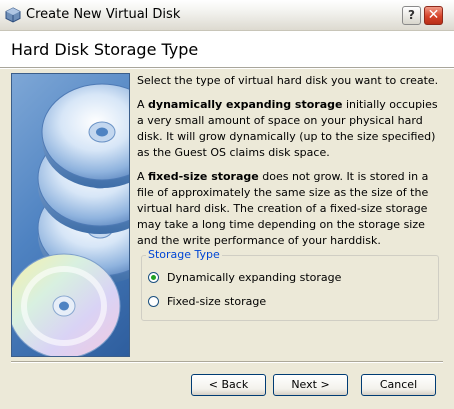 The image size is (454, 409). I want to click on next-button: Next >, so click(310, 385).